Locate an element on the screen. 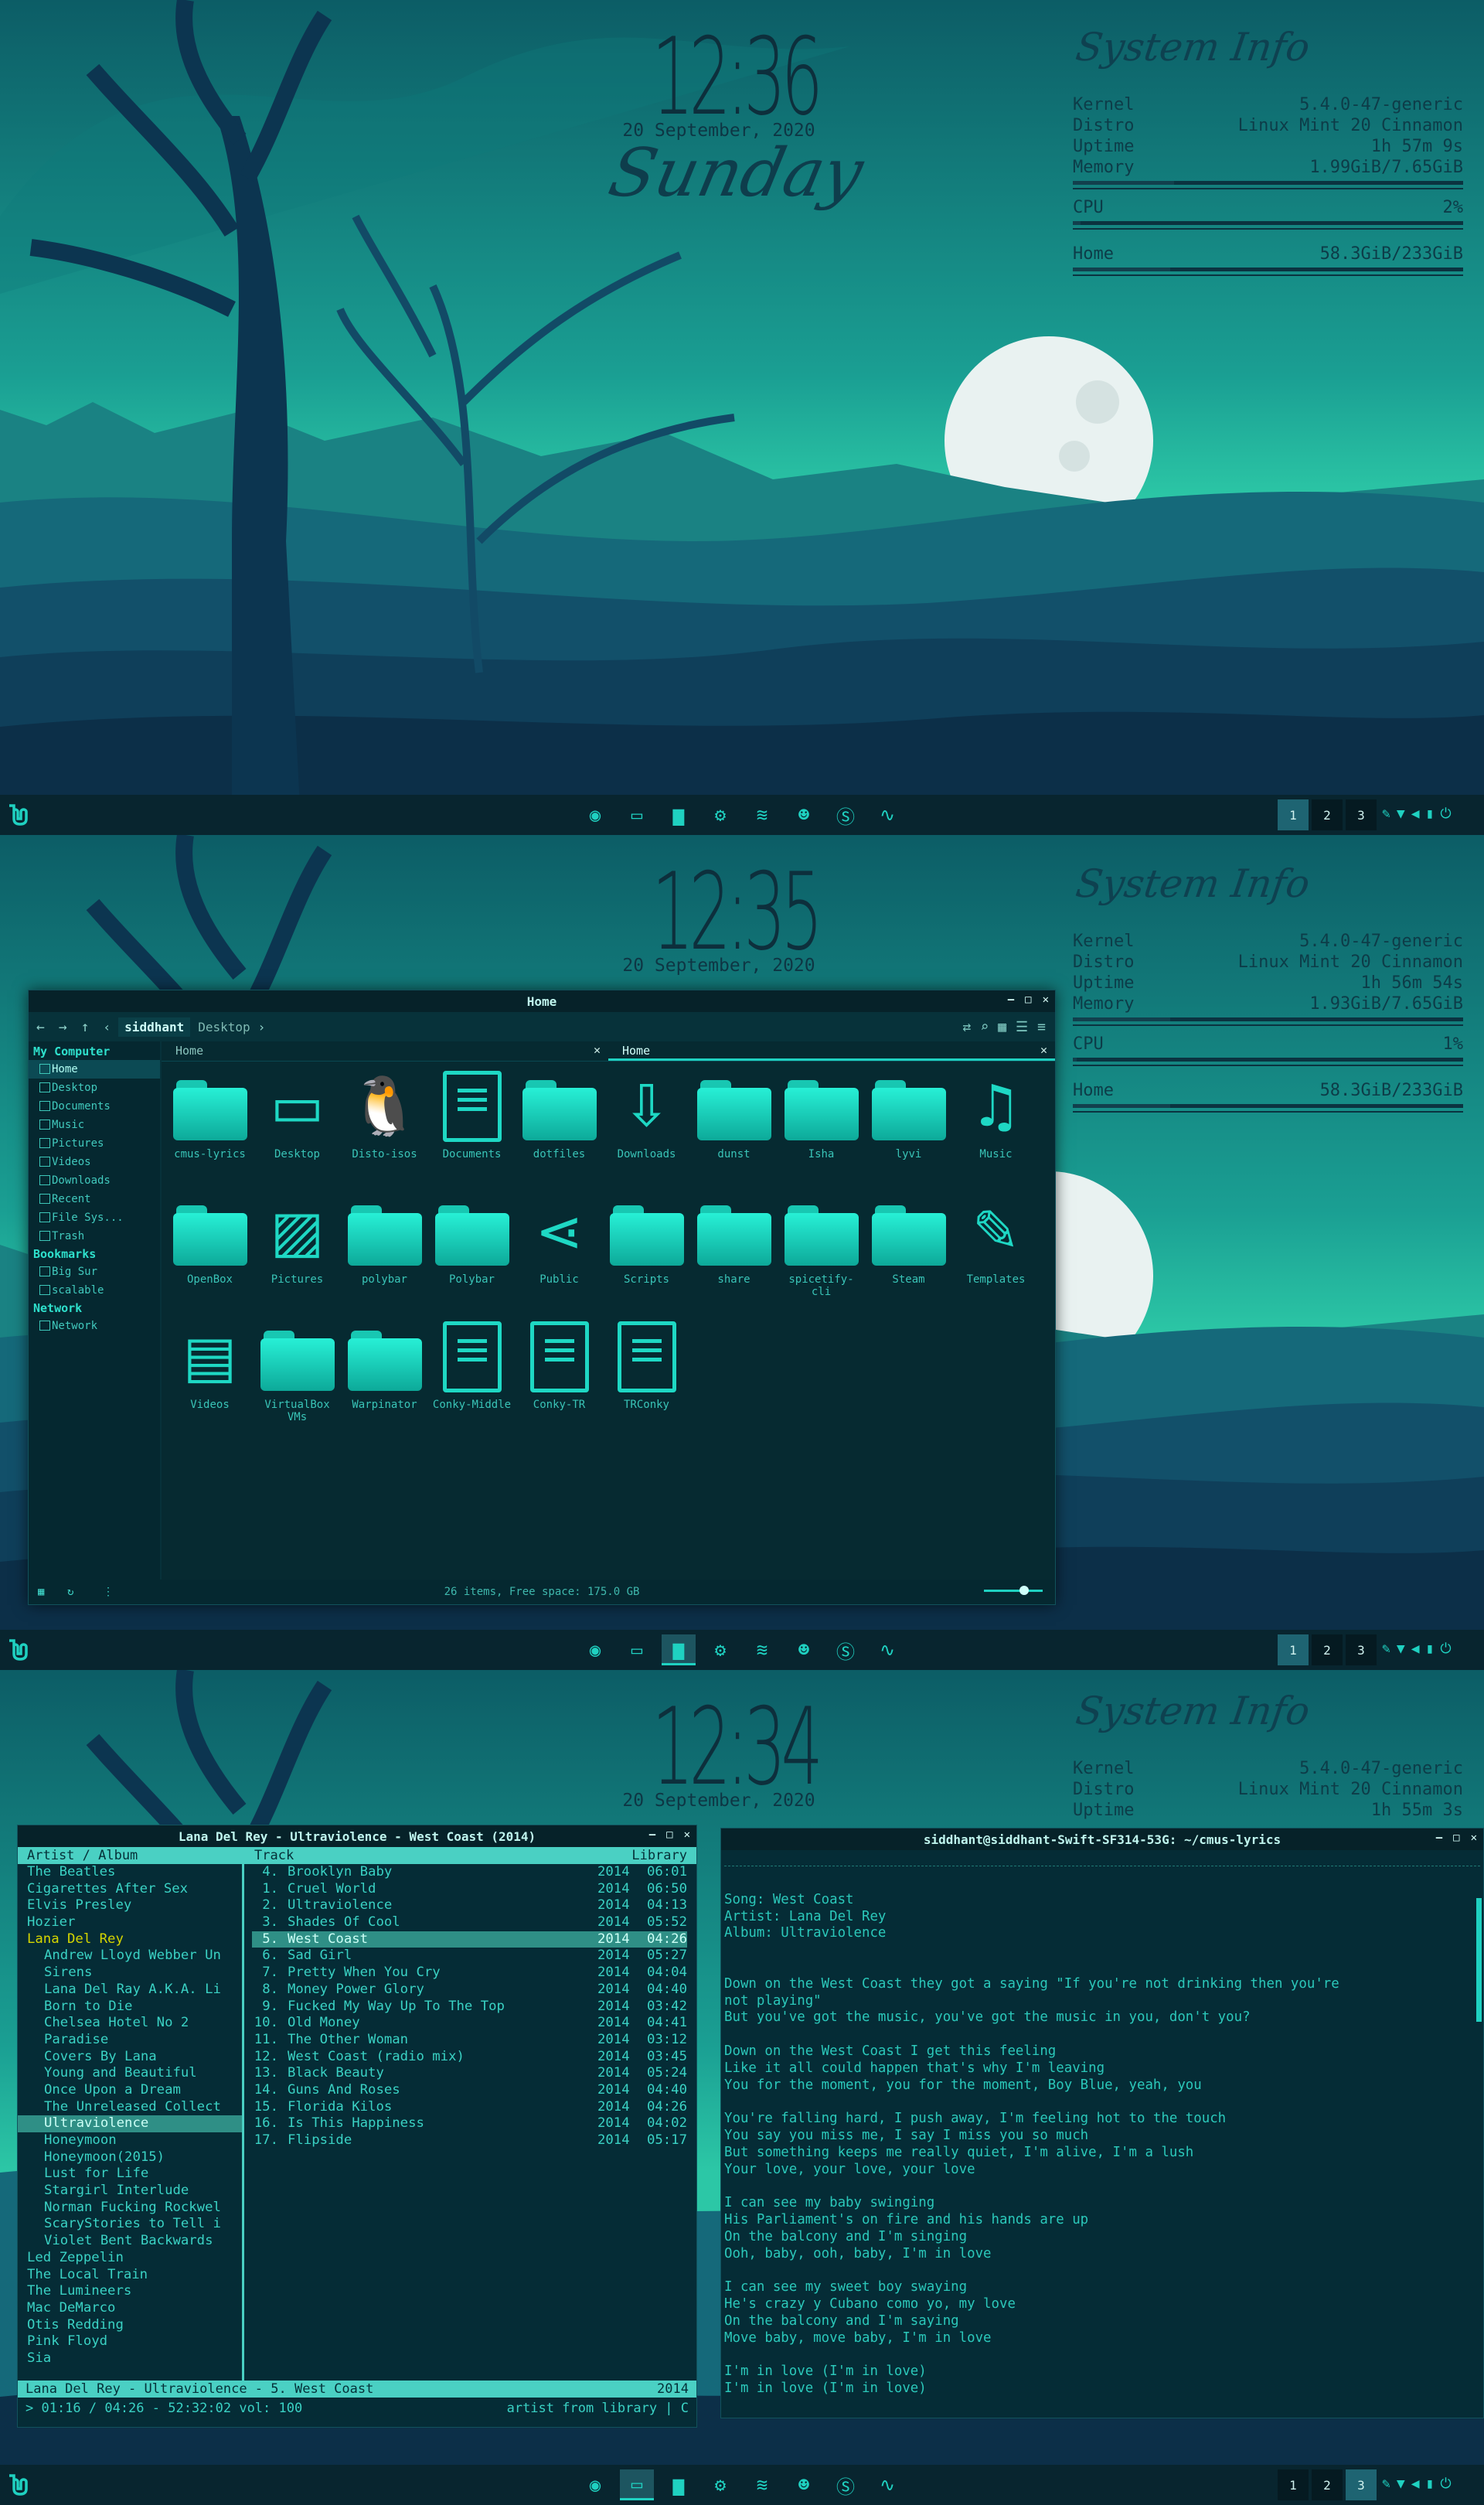  sidebar-item-big-sur: Big Sur is located at coordinates (94, 1272).